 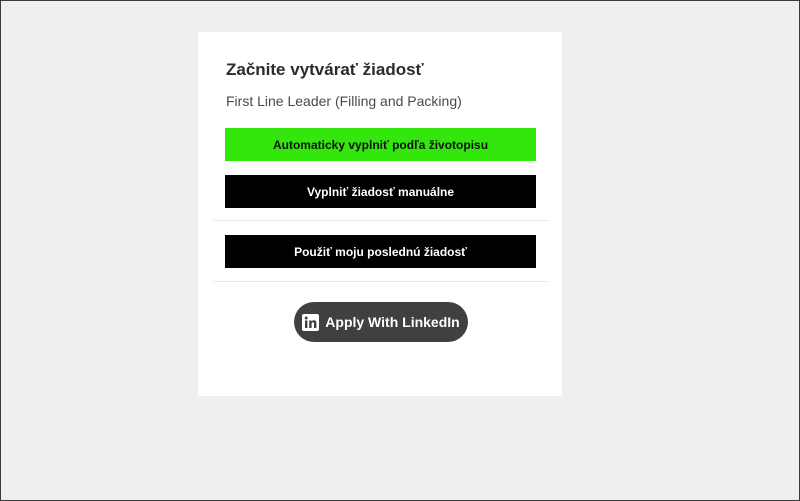 What do you see at coordinates (325, 69) in the screenshot?
I see `card-title: Začnite vytvárať žiadosť` at bounding box center [325, 69].